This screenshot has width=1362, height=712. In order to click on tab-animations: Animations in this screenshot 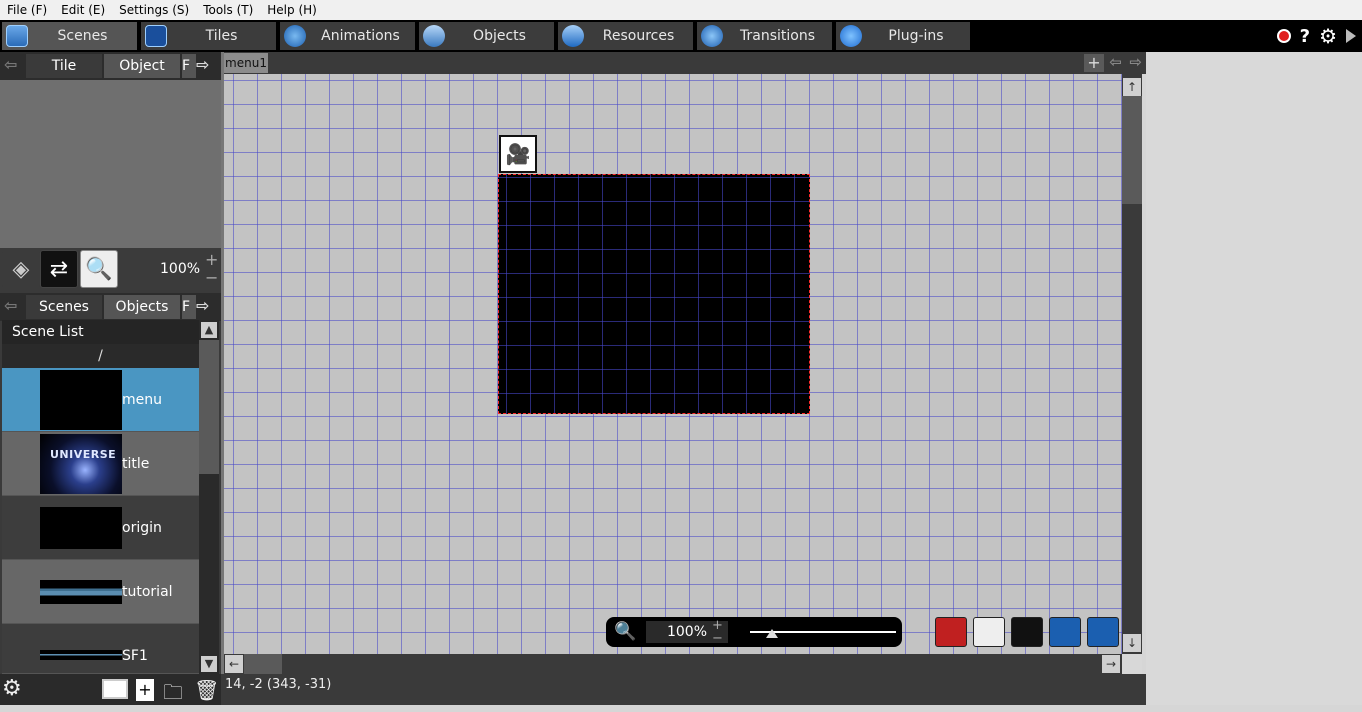, I will do `click(347, 36)`.